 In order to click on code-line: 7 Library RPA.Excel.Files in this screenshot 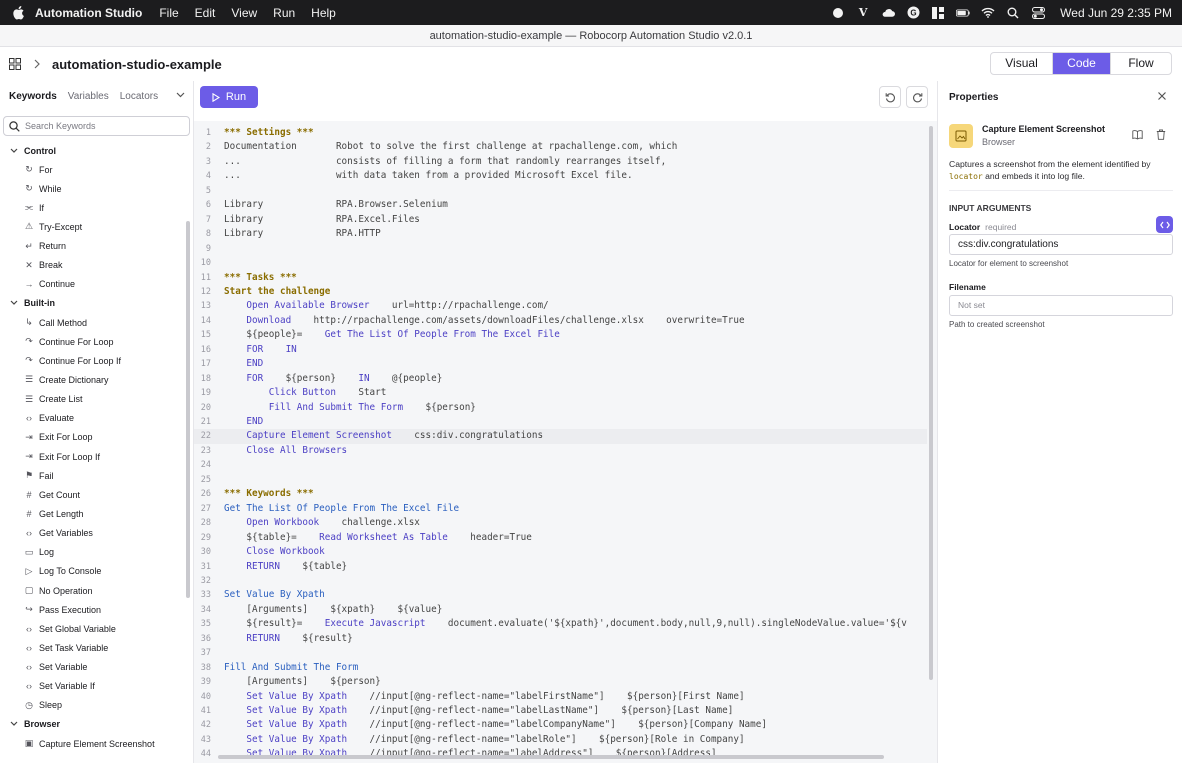, I will do `click(560, 220)`.